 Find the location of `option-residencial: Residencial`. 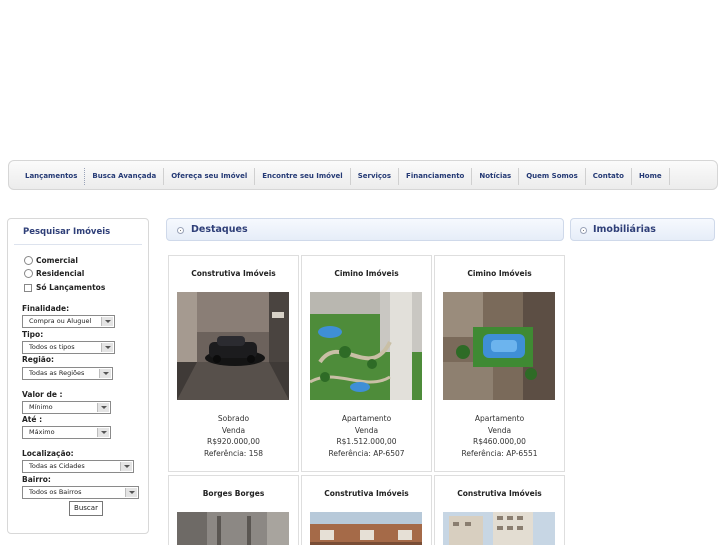

option-residencial: Residencial is located at coordinates (54, 273).